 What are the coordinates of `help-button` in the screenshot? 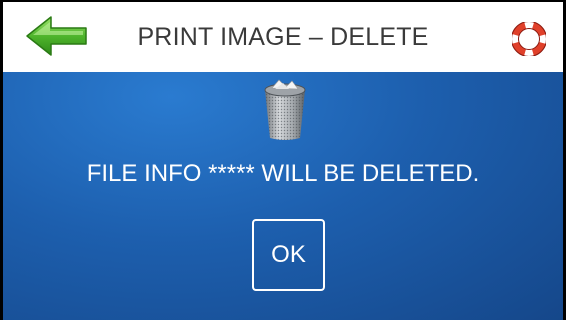 It's located at (529, 39).